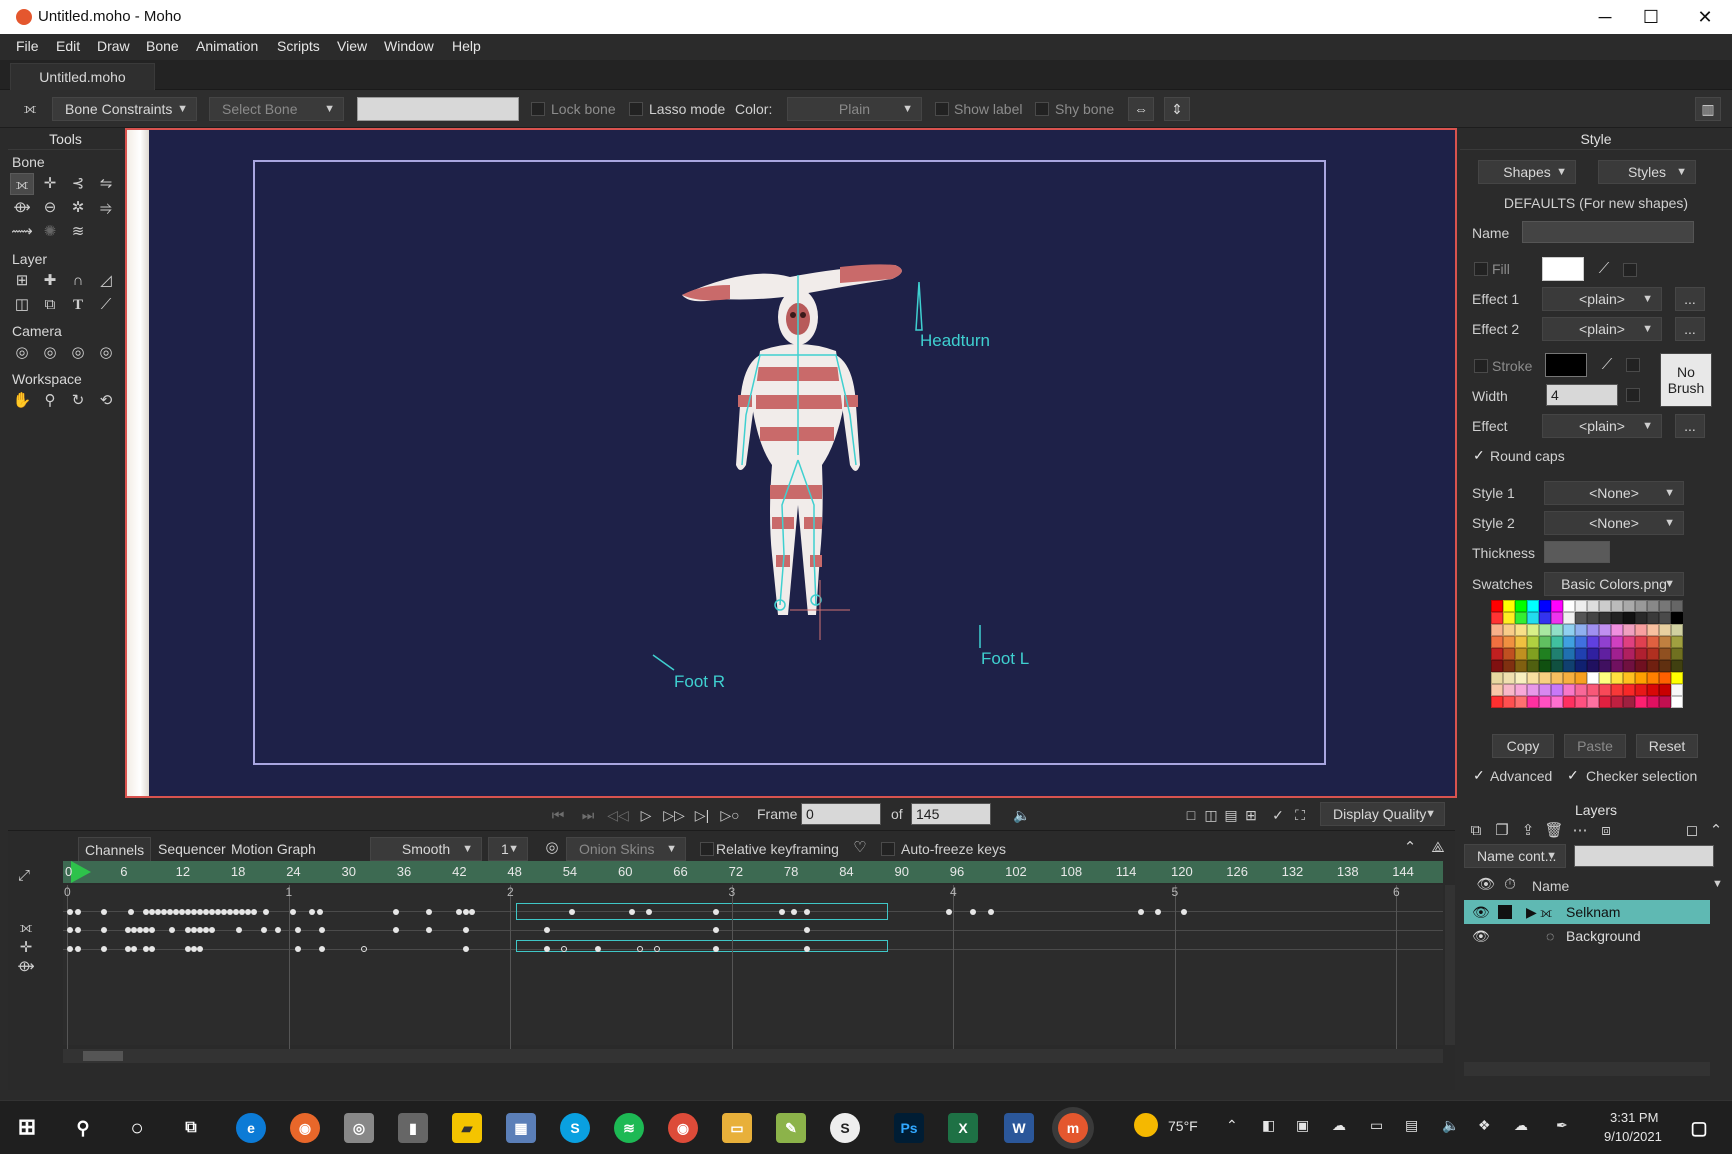 The image size is (1732, 1154). Describe the element at coordinates (1481, 936) in the screenshot. I see `layer-visibility-eye-icon: 👁` at that location.